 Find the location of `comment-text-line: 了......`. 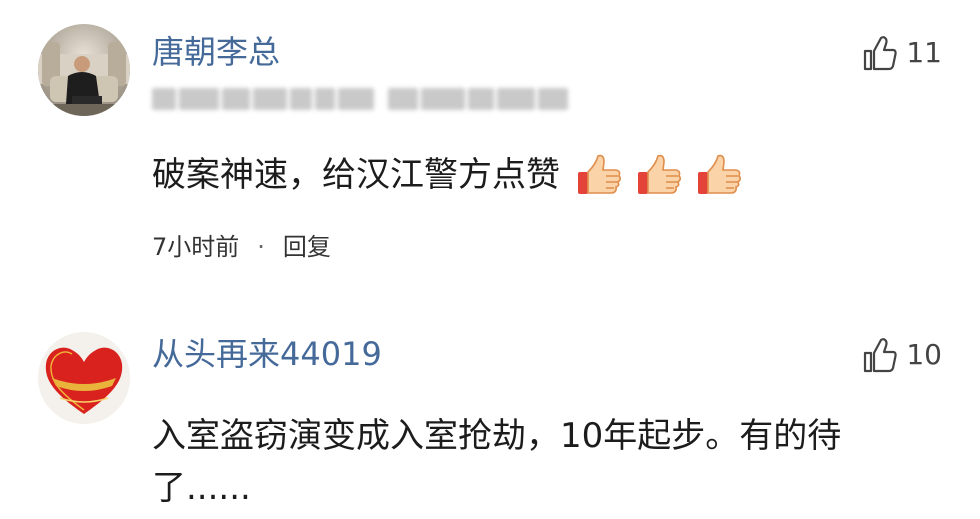

comment-text-line: 了...... is located at coordinates (201, 488).